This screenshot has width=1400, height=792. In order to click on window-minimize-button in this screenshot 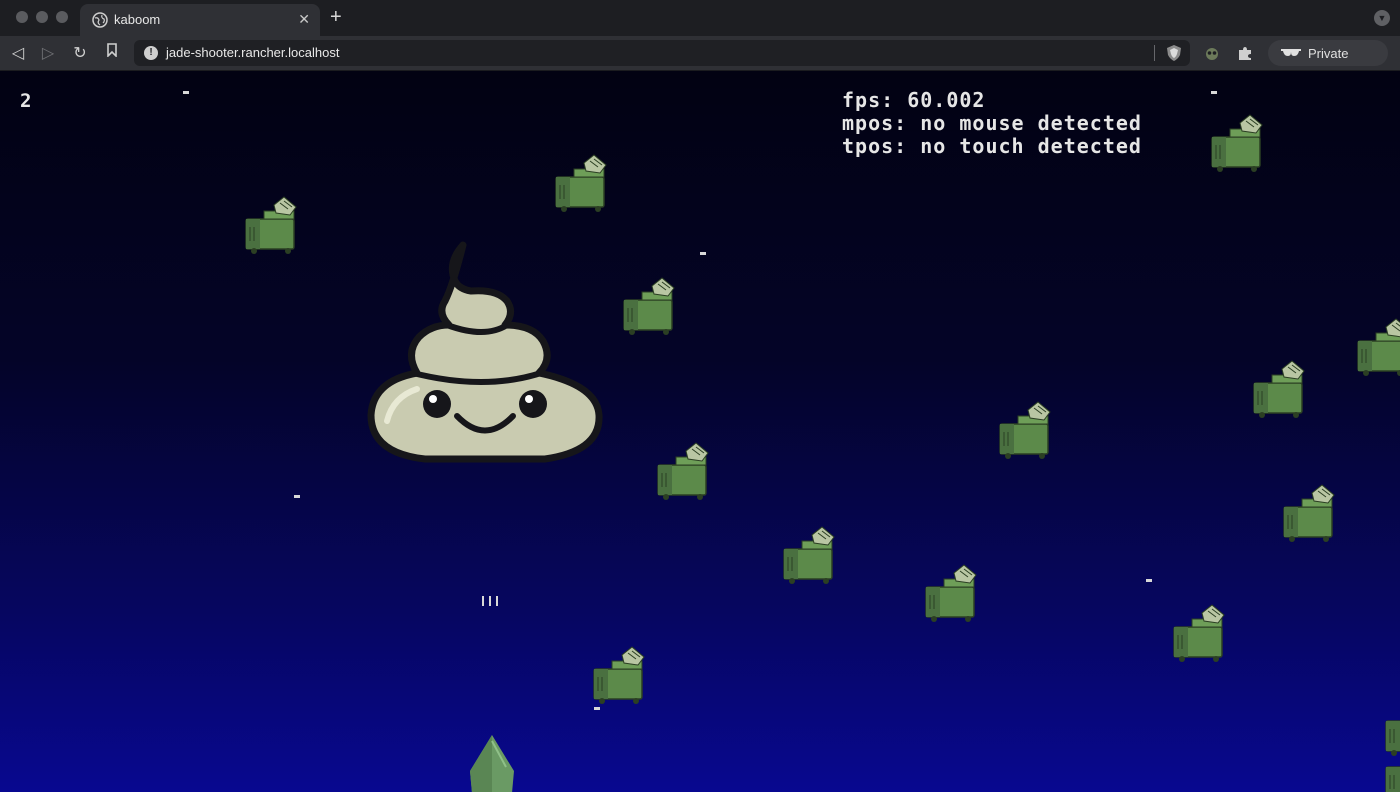, I will do `click(42, 17)`.